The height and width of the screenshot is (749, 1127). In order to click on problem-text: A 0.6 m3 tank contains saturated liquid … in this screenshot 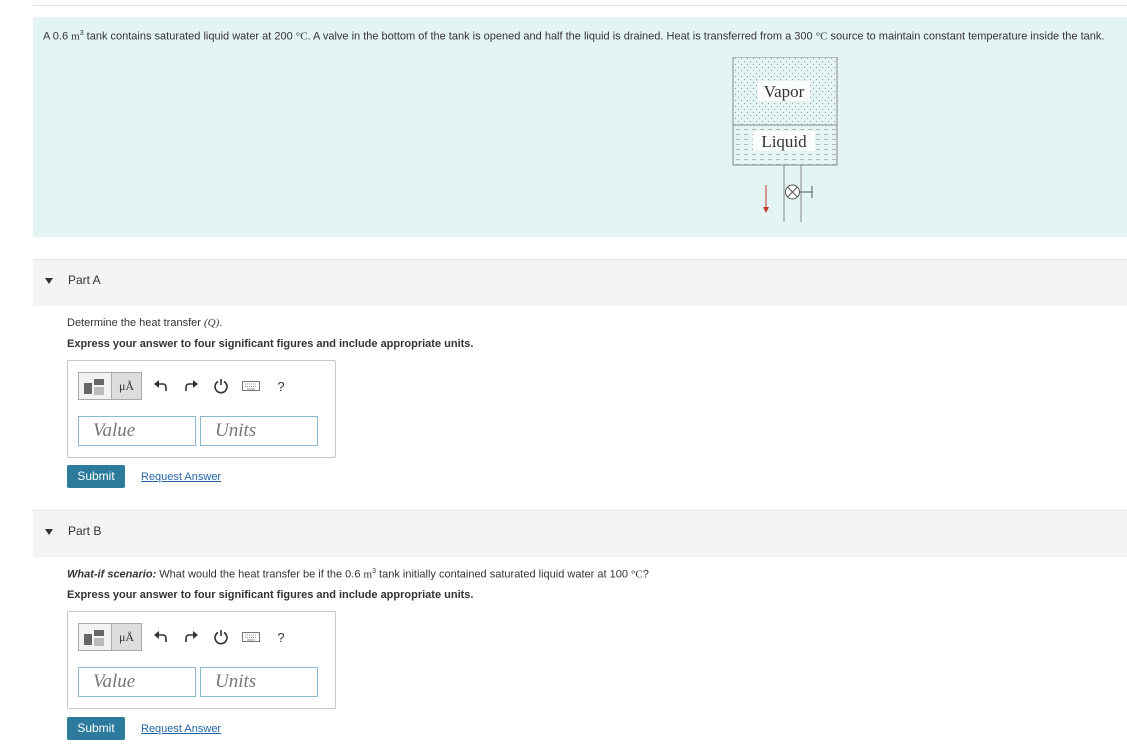, I will do `click(574, 36)`.